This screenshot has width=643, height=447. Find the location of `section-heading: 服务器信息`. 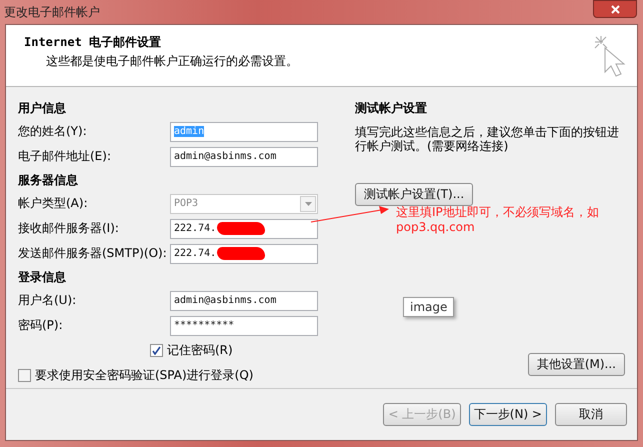

section-heading: 服务器信息 is located at coordinates (48, 180).